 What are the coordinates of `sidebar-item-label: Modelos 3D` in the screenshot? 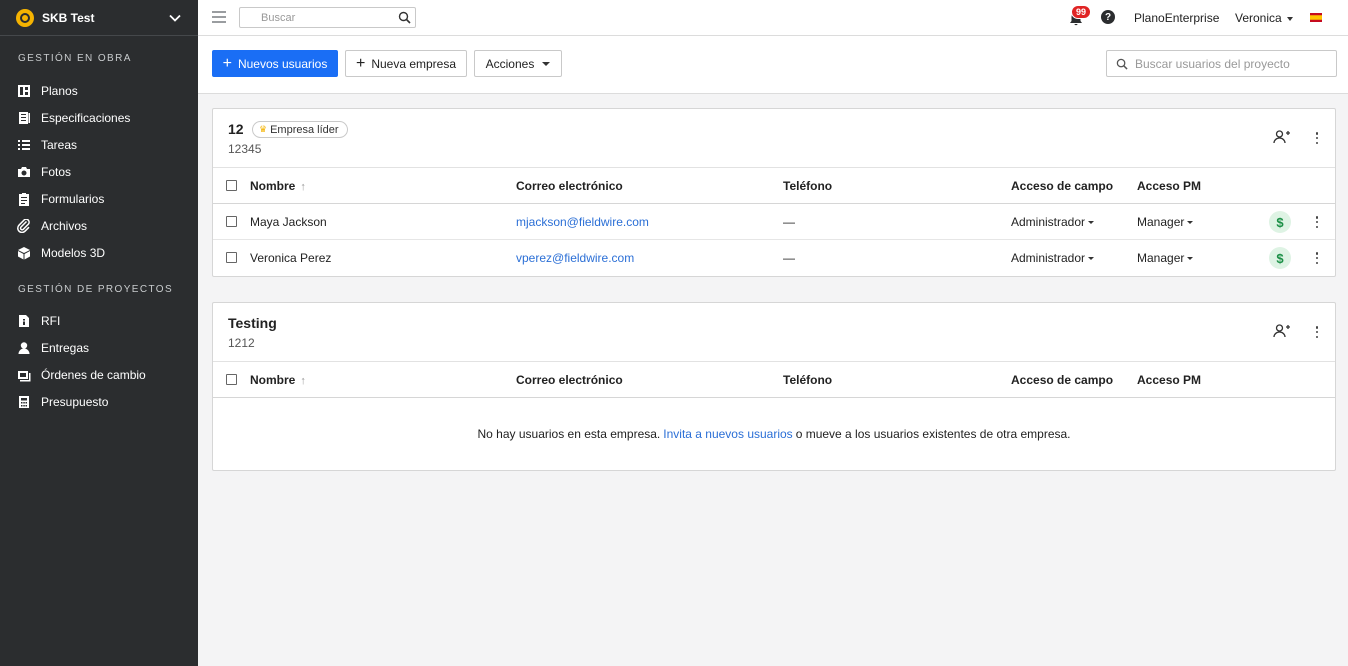 It's located at (73, 253).